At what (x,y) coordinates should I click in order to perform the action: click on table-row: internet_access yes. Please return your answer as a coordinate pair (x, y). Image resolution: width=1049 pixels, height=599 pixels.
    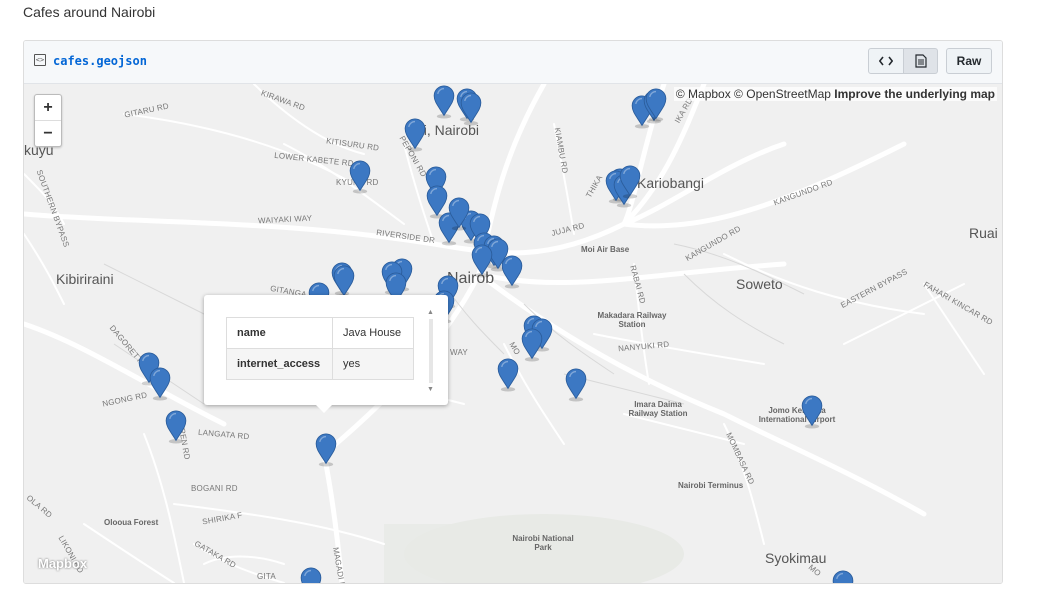
    Looking at the image, I should click on (320, 364).